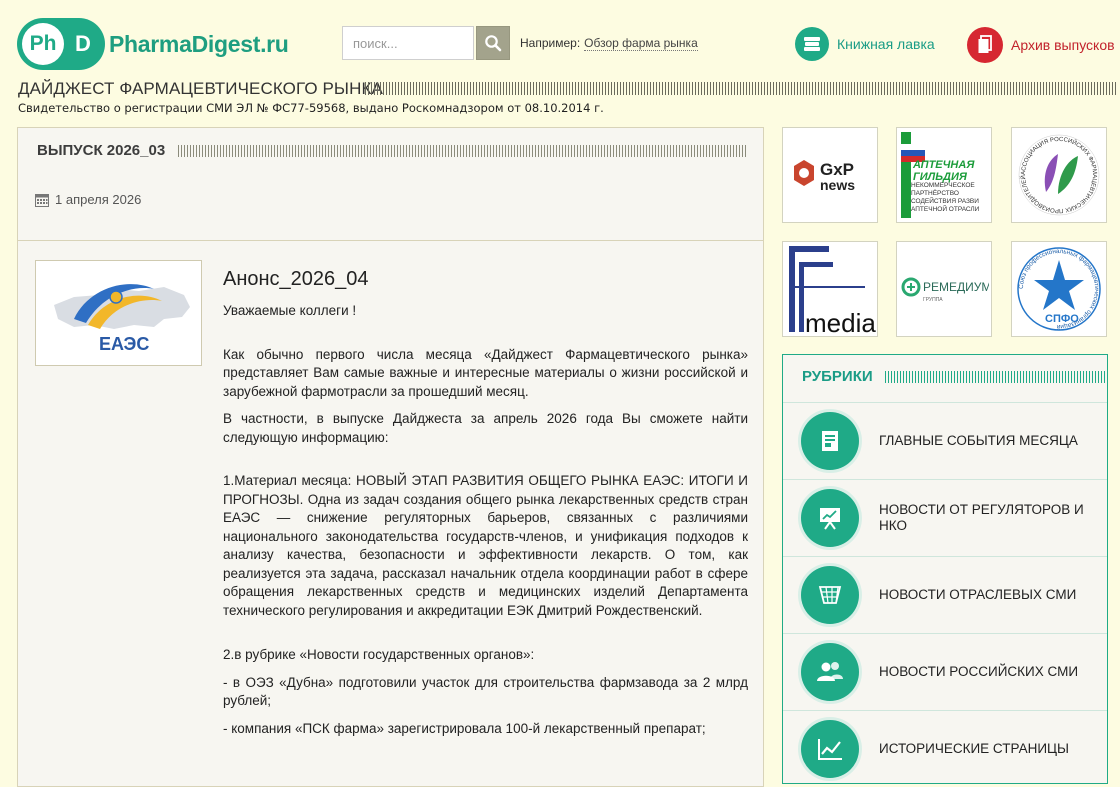  Describe the element at coordinates (995, 377) in the screenshot. I see `rubrics-stripes` at that location.